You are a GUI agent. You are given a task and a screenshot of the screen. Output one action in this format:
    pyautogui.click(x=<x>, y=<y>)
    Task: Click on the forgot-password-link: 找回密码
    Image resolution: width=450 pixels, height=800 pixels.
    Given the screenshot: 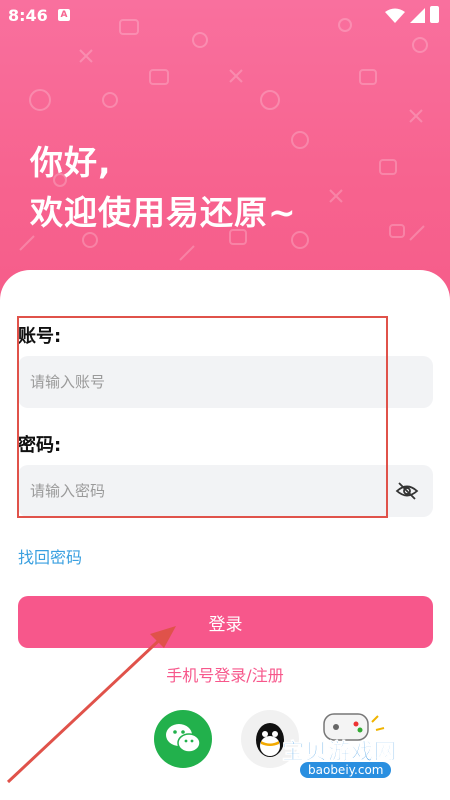 What is the action you would take?
    pyautogui.click(x=50, y=556)
    